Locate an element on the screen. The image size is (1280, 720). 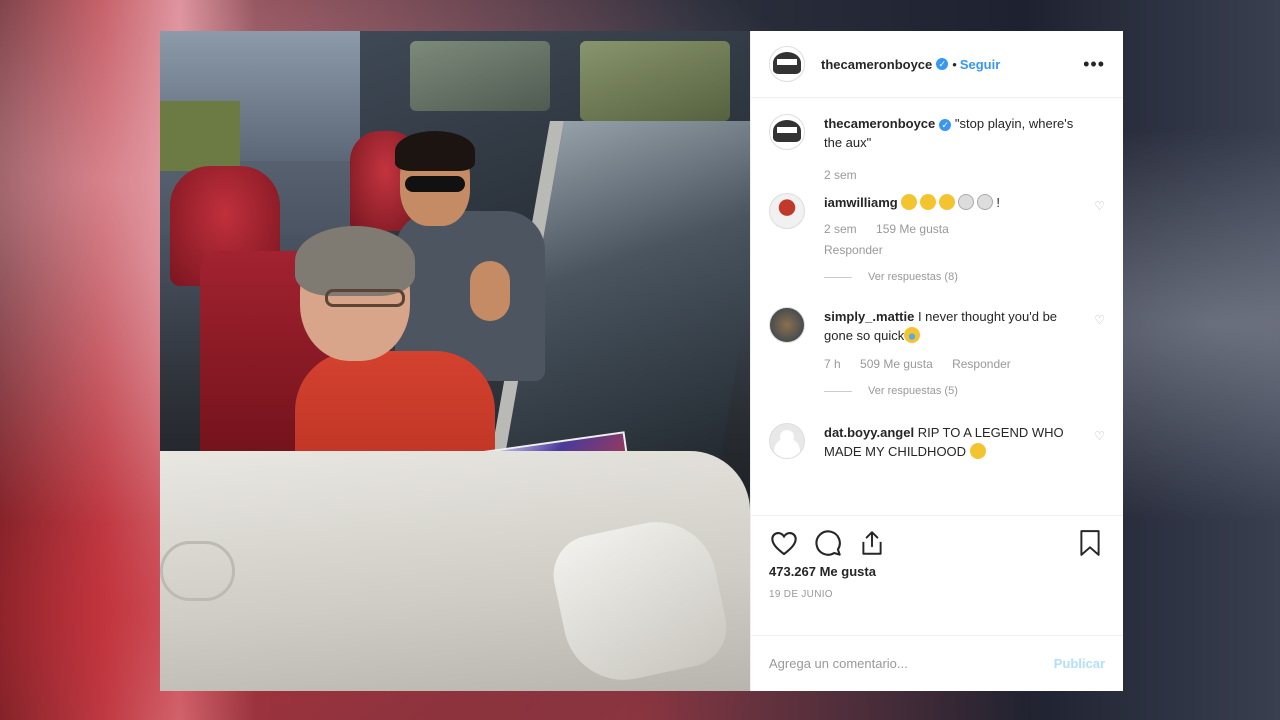
comment-username: iamwilliamg is located at coordinates (861, 202).